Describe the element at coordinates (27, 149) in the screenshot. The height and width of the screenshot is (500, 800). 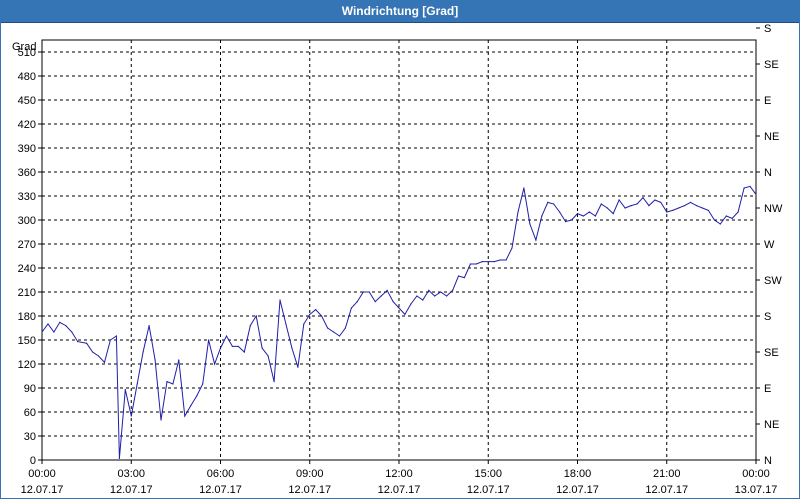
I see `y-tick-label: 390` at that location.